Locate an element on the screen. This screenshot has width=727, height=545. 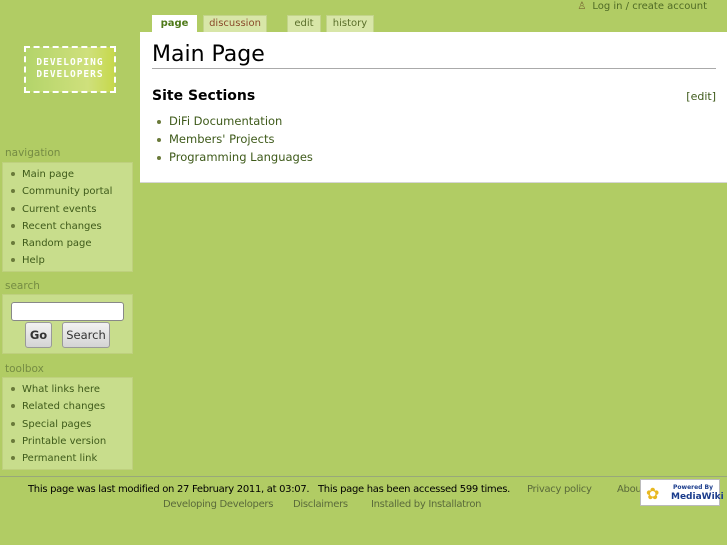
site-logo: DEVELOPING DEVELOPERS is located at coordinates (70, 69).